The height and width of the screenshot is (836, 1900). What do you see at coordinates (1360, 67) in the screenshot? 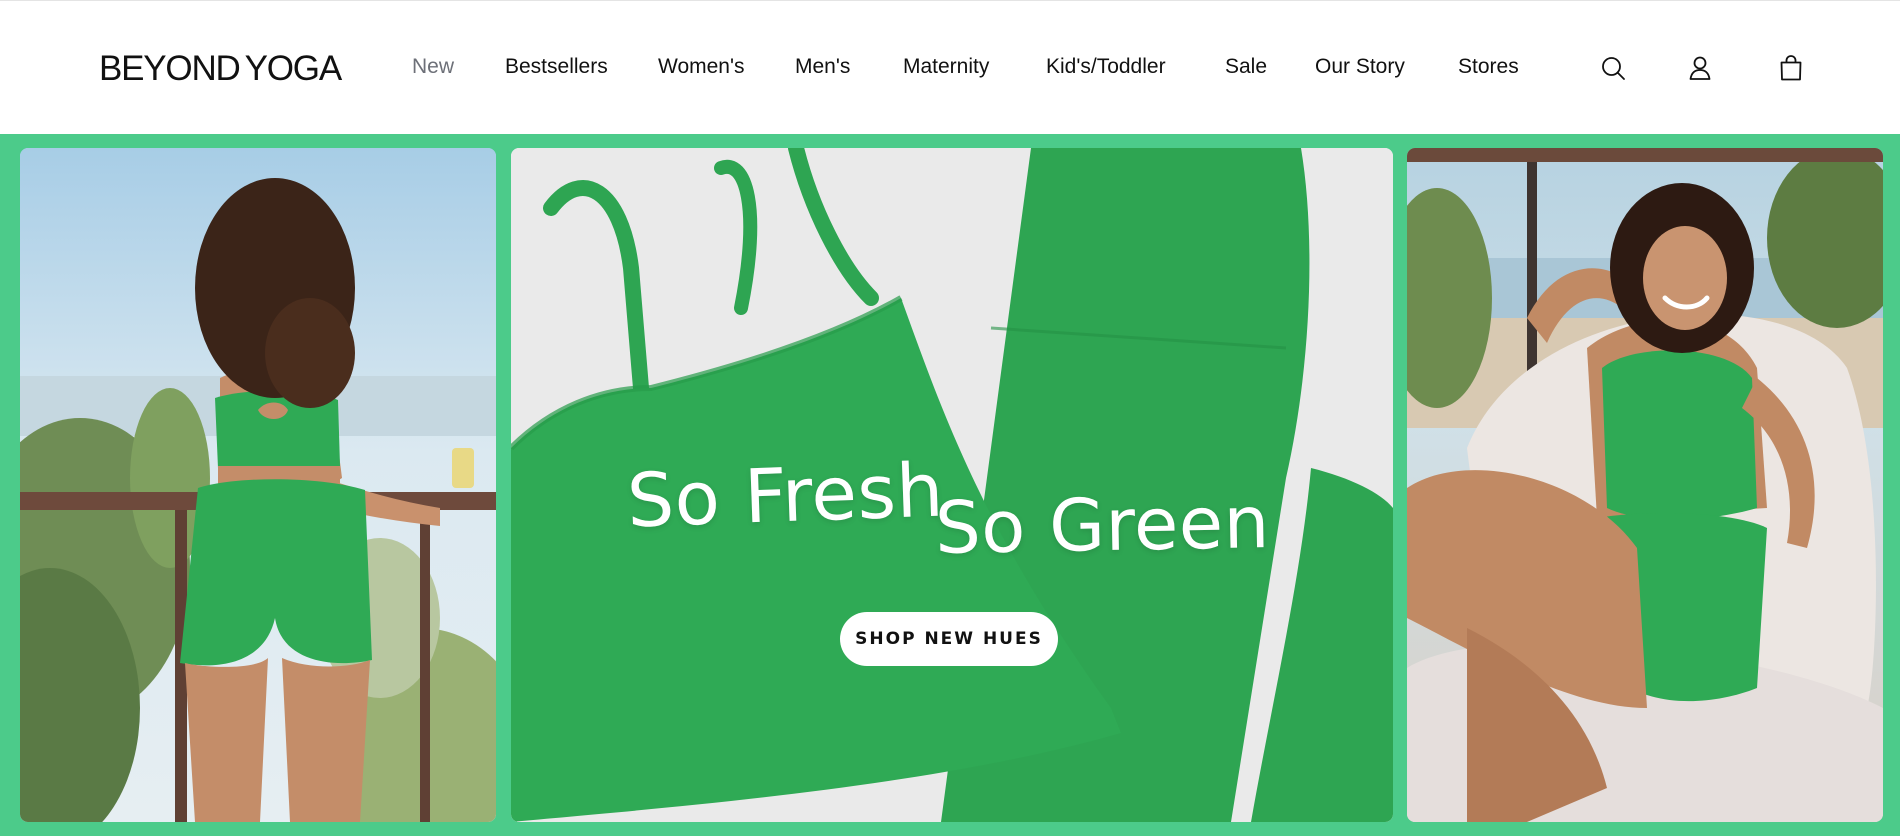
I see `nav-item-our-story: Our Story` at bounding box center [1360, 67].